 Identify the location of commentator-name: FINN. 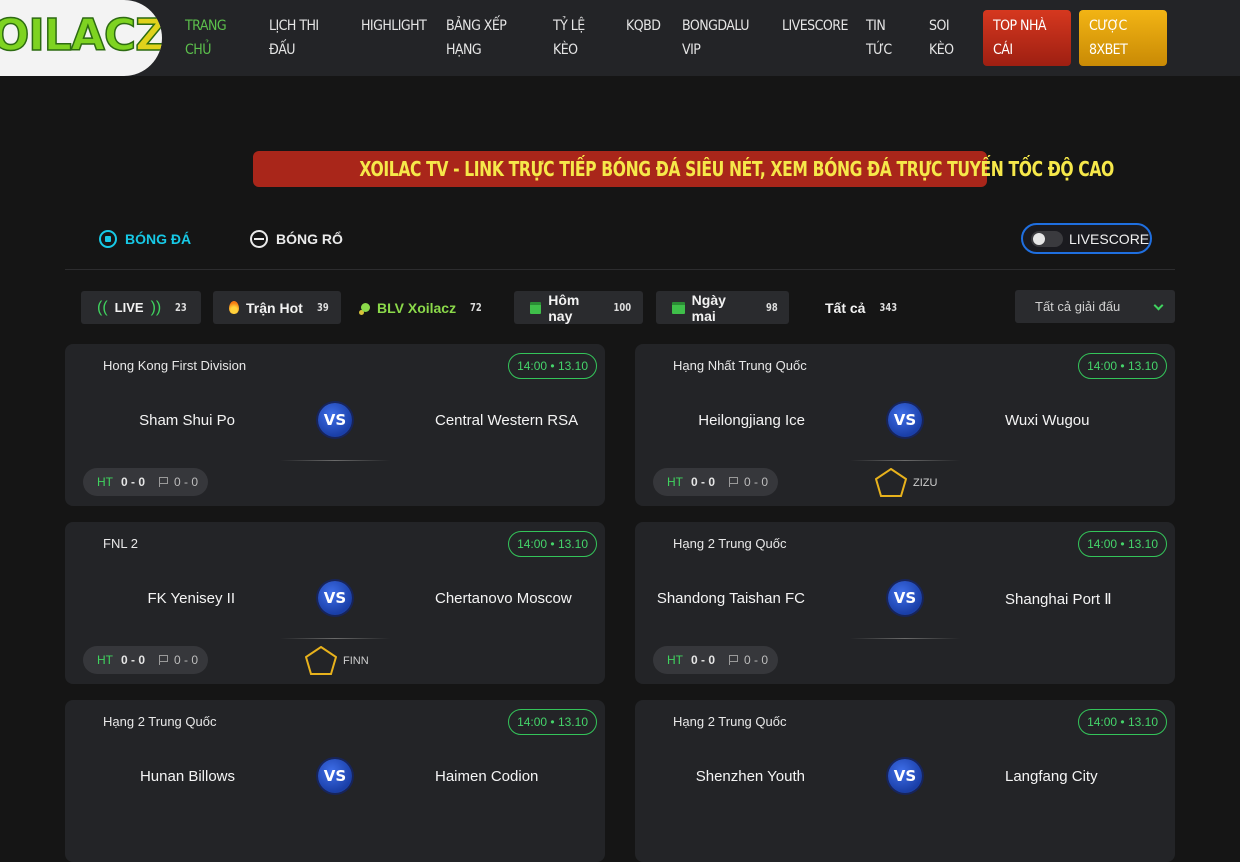
(356, 661).